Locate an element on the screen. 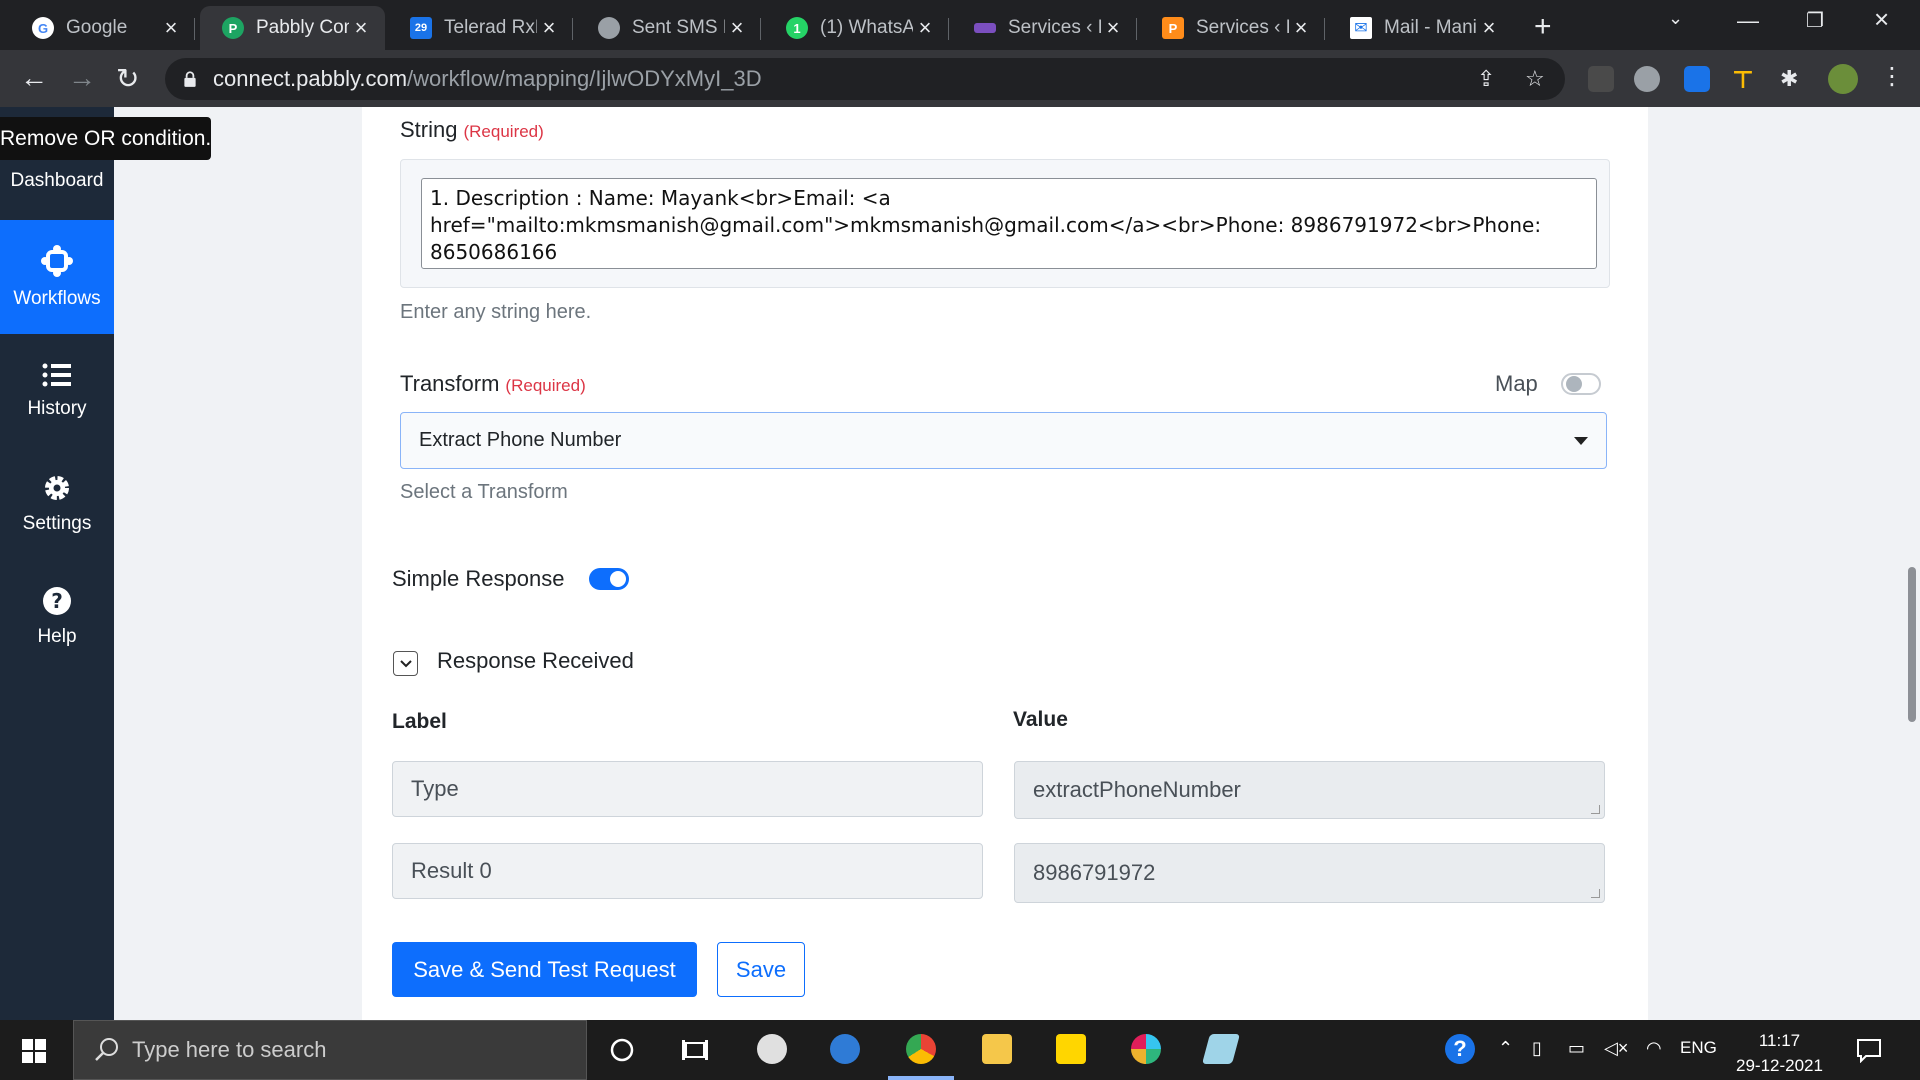  transform-hint: Select a Transform is located at coordinates (484, 492).